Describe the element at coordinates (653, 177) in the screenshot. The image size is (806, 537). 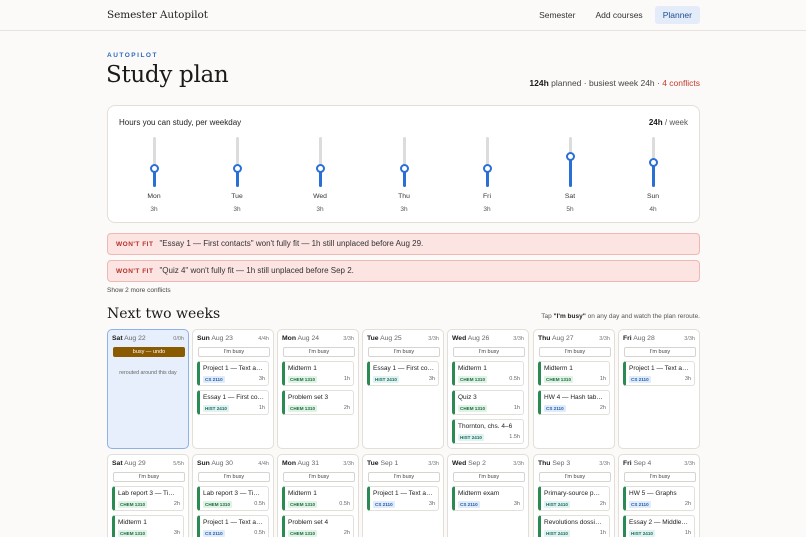
I see `hours-slider-sun: Sun 4h` at that location.